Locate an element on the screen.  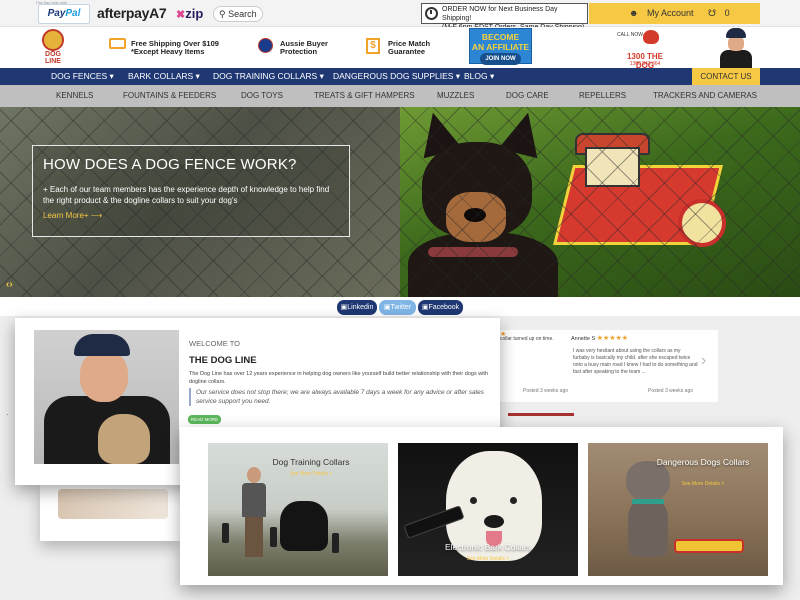
facebook-button: ▣Facebook is located at coordinates (440, 307).